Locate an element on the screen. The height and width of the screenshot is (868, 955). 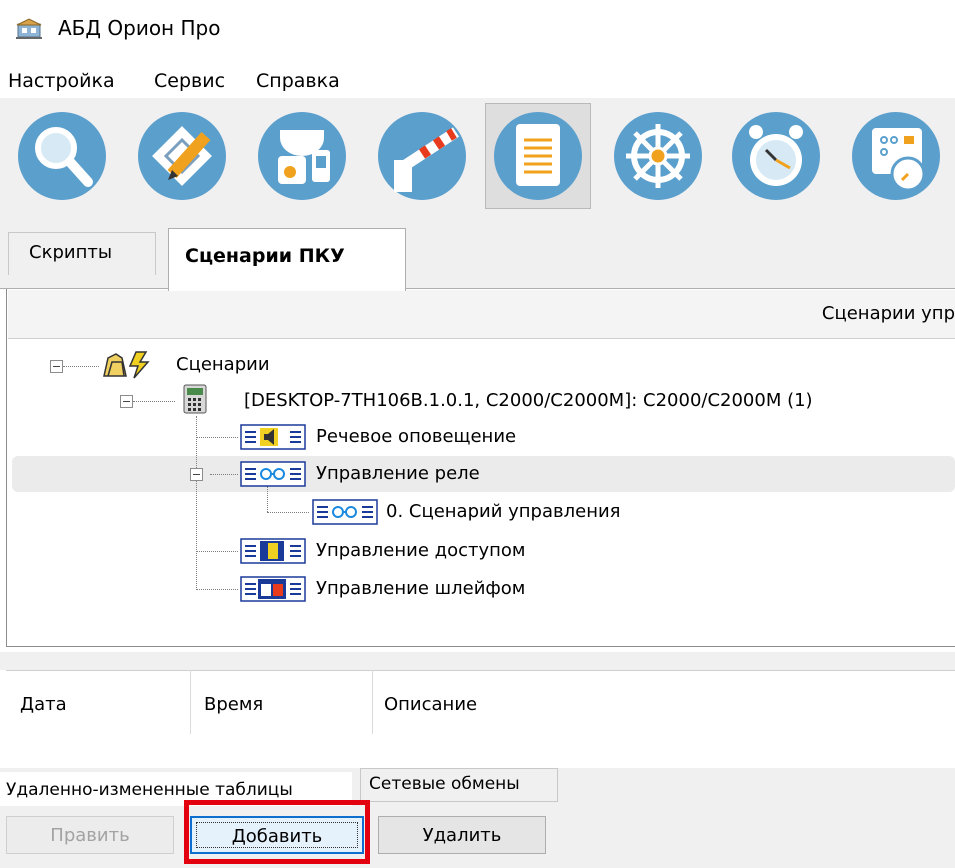
search-icon is located at coordinates (62, 156).